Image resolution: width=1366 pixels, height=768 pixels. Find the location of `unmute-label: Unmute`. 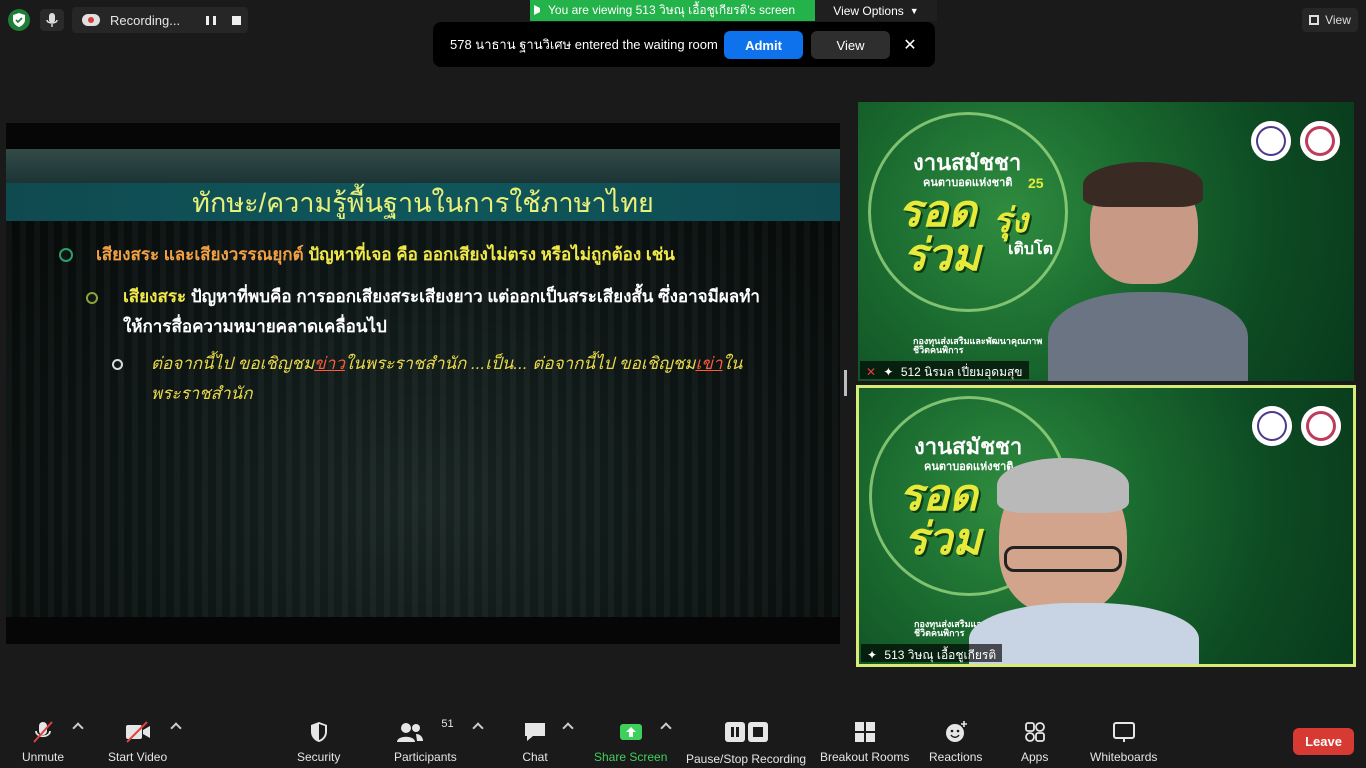

unmute-label: Unmute is located at coordinates (43, 757).